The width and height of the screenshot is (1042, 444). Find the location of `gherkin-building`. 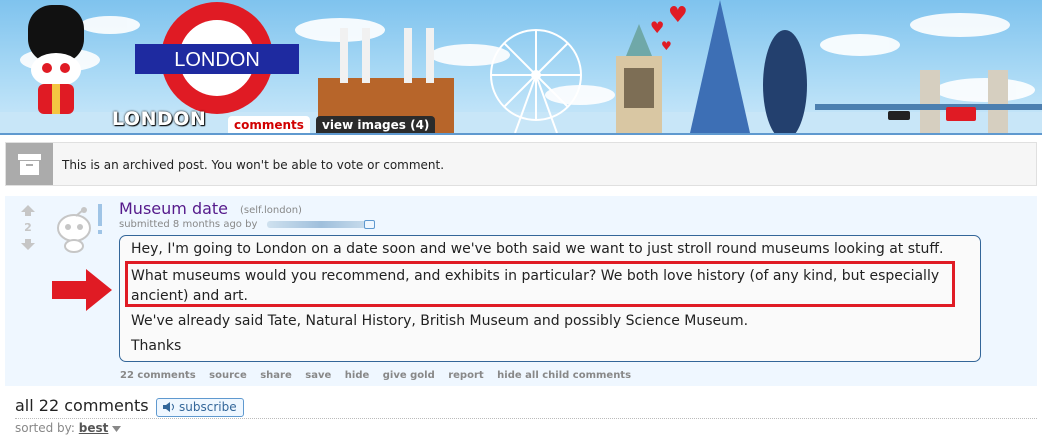

gherkin-building is located at coordinates (785, 81).